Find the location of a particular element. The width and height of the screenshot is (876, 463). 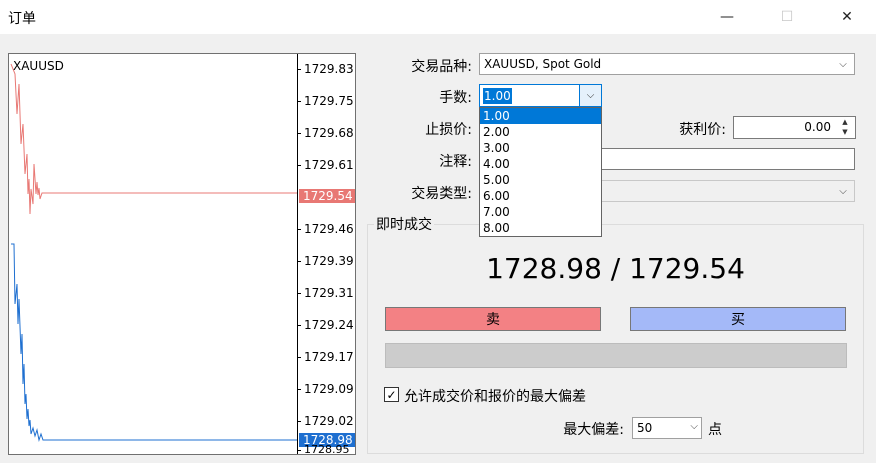

price-tick: 1729.75 is located at coordinates (325, 101).